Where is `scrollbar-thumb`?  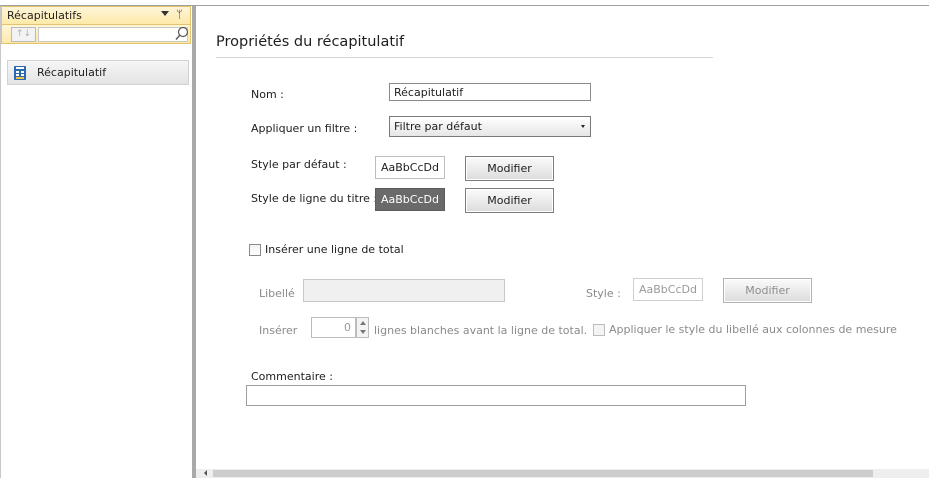
scrollbar-thumb is located at coordinates (543, 473).